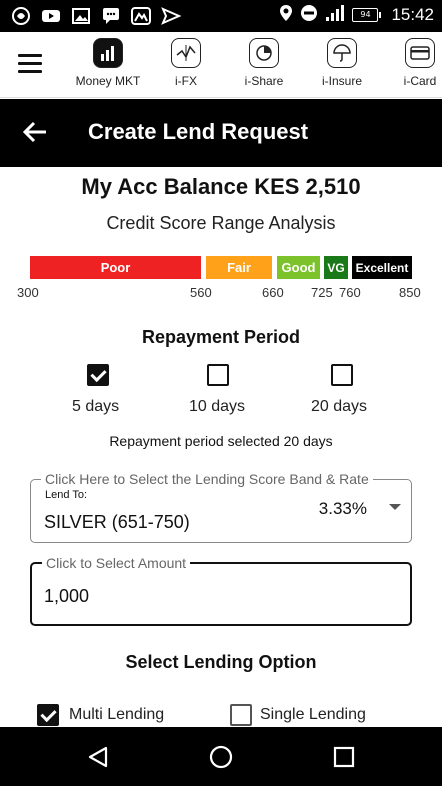 The width and height of the screenshot is (442, 786). What do you see at coordinates (30, 64) in the screenshot?
I see `menu-icon` at bounding box center [30, 64].